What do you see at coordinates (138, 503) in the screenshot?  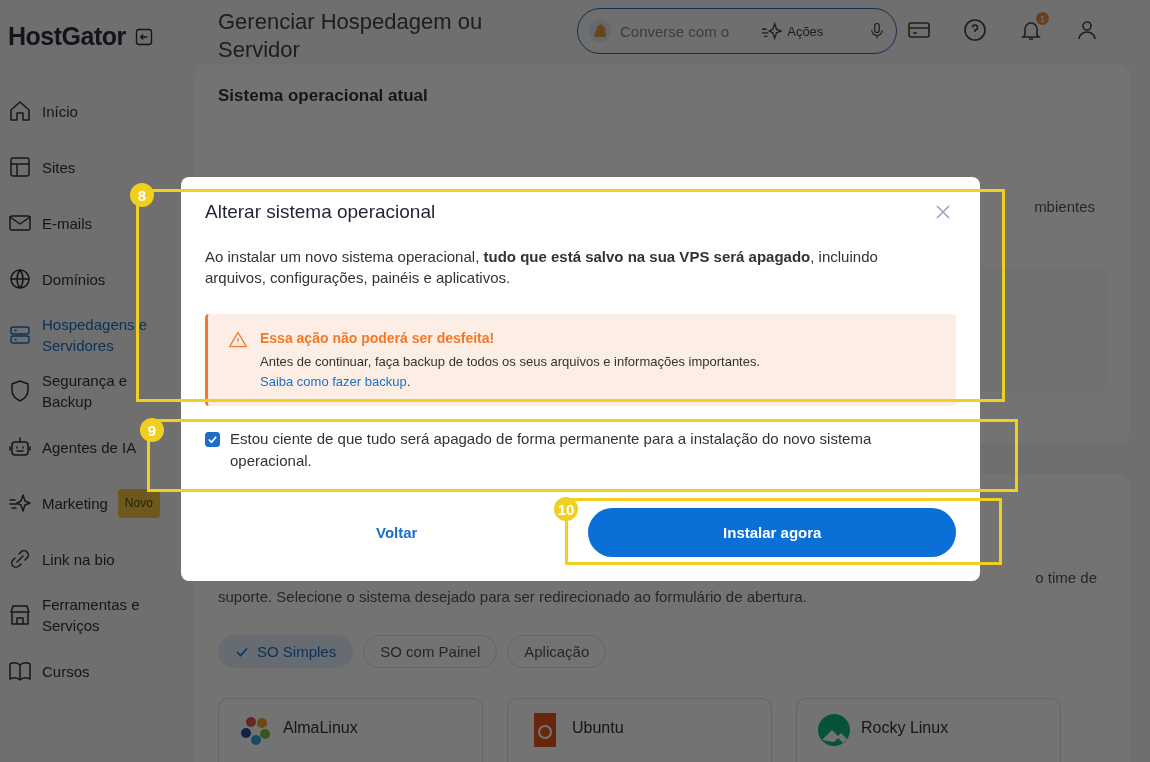 I see `new-badge: Novo` at bounding box center [138, 503].